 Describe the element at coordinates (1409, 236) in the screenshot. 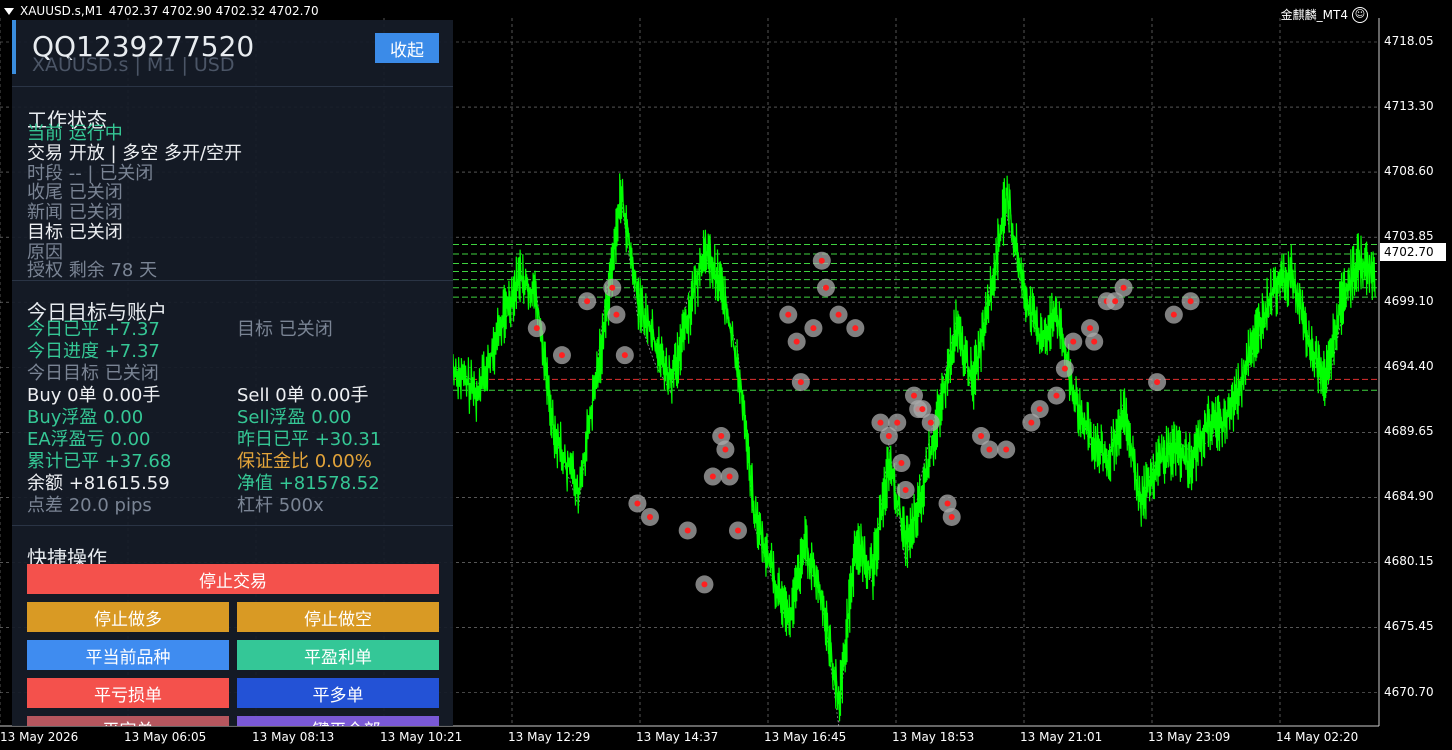

I see `price-tick-label: 4703.85` at that location.